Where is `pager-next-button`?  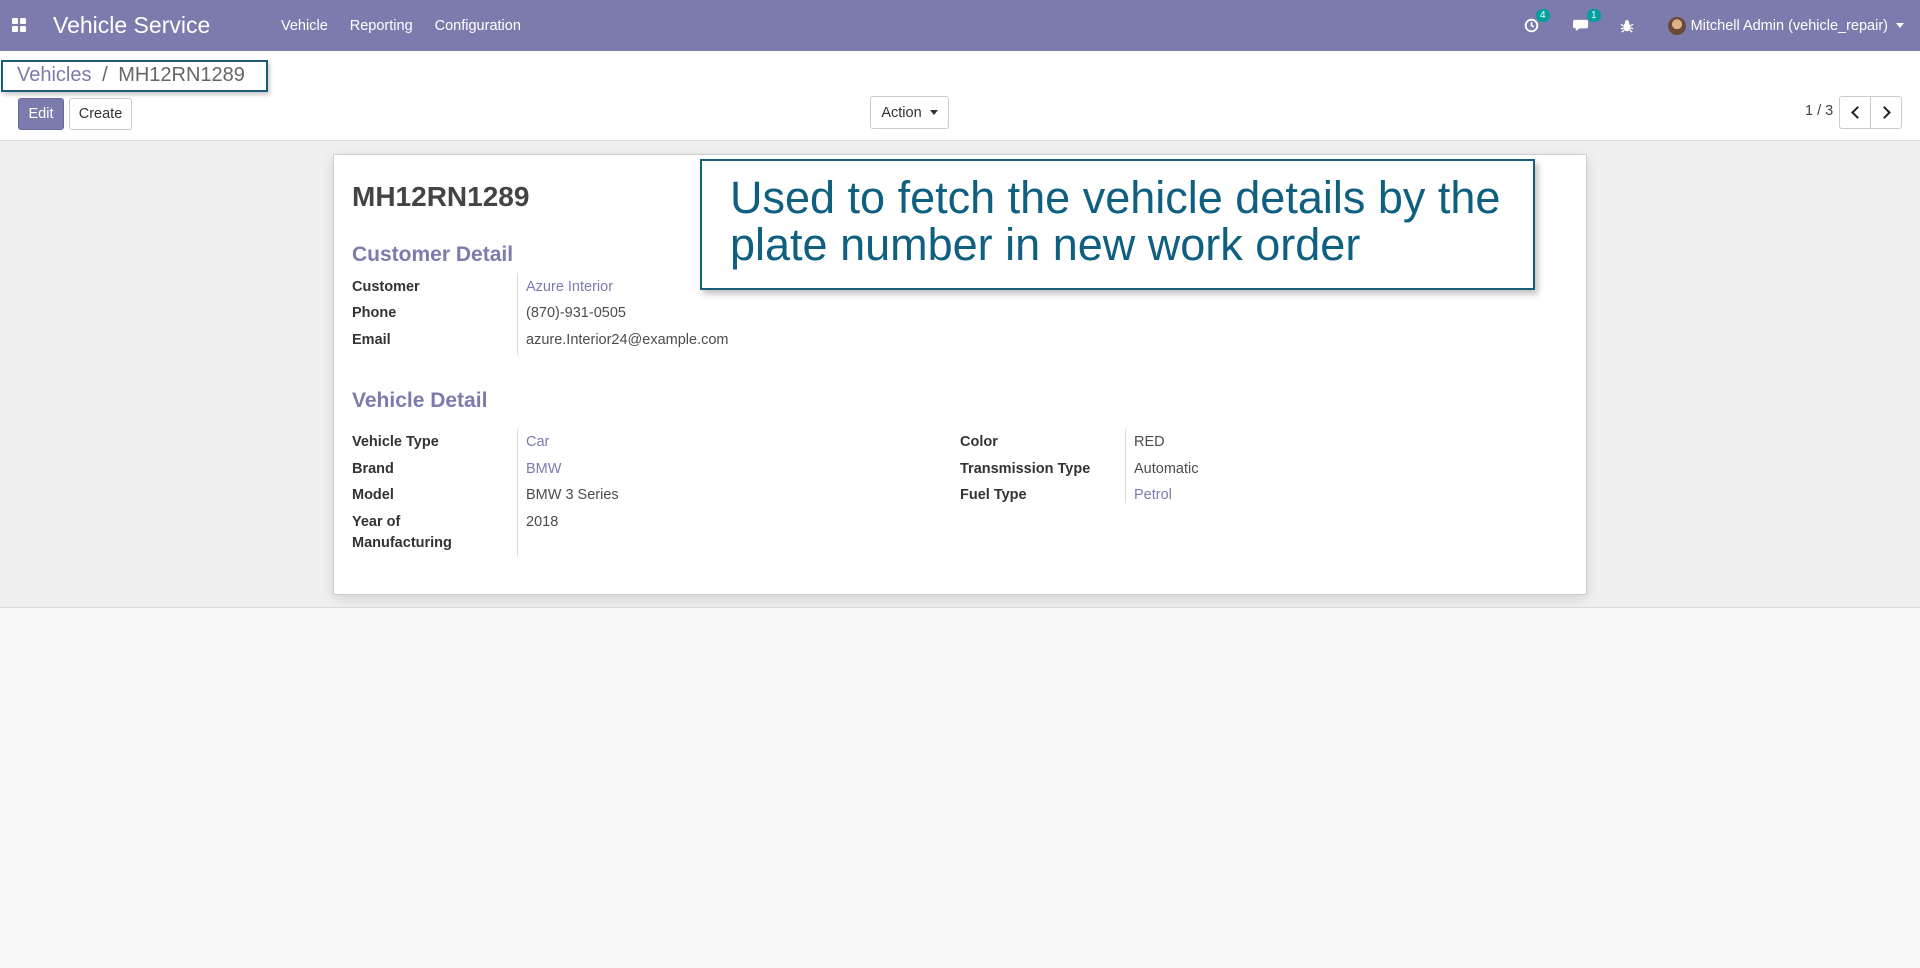
pager-next-button is located at coordinates (1886, 112).